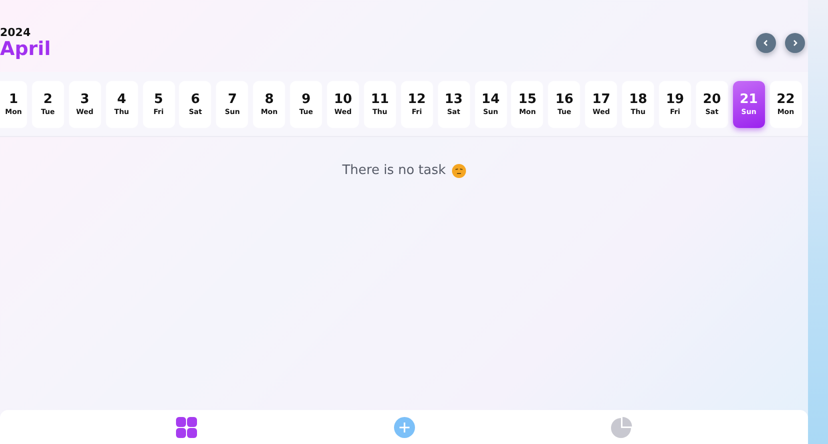 The width and height of the screenshot is (828, 444). I want to click on previous-button, so click(766, 43).